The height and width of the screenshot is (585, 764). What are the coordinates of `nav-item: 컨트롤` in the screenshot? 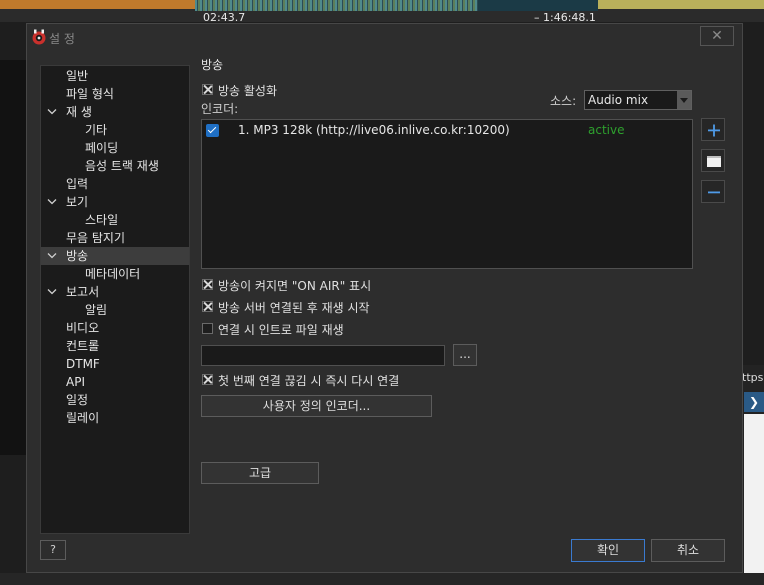 It's located at (115, 346).